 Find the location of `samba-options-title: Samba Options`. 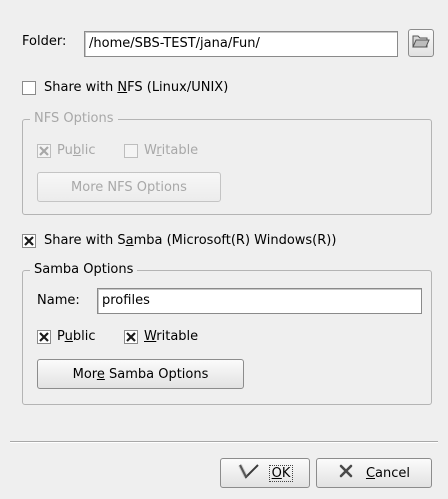

samba-options-title: Samba Options is located at coordinates (84, 270).